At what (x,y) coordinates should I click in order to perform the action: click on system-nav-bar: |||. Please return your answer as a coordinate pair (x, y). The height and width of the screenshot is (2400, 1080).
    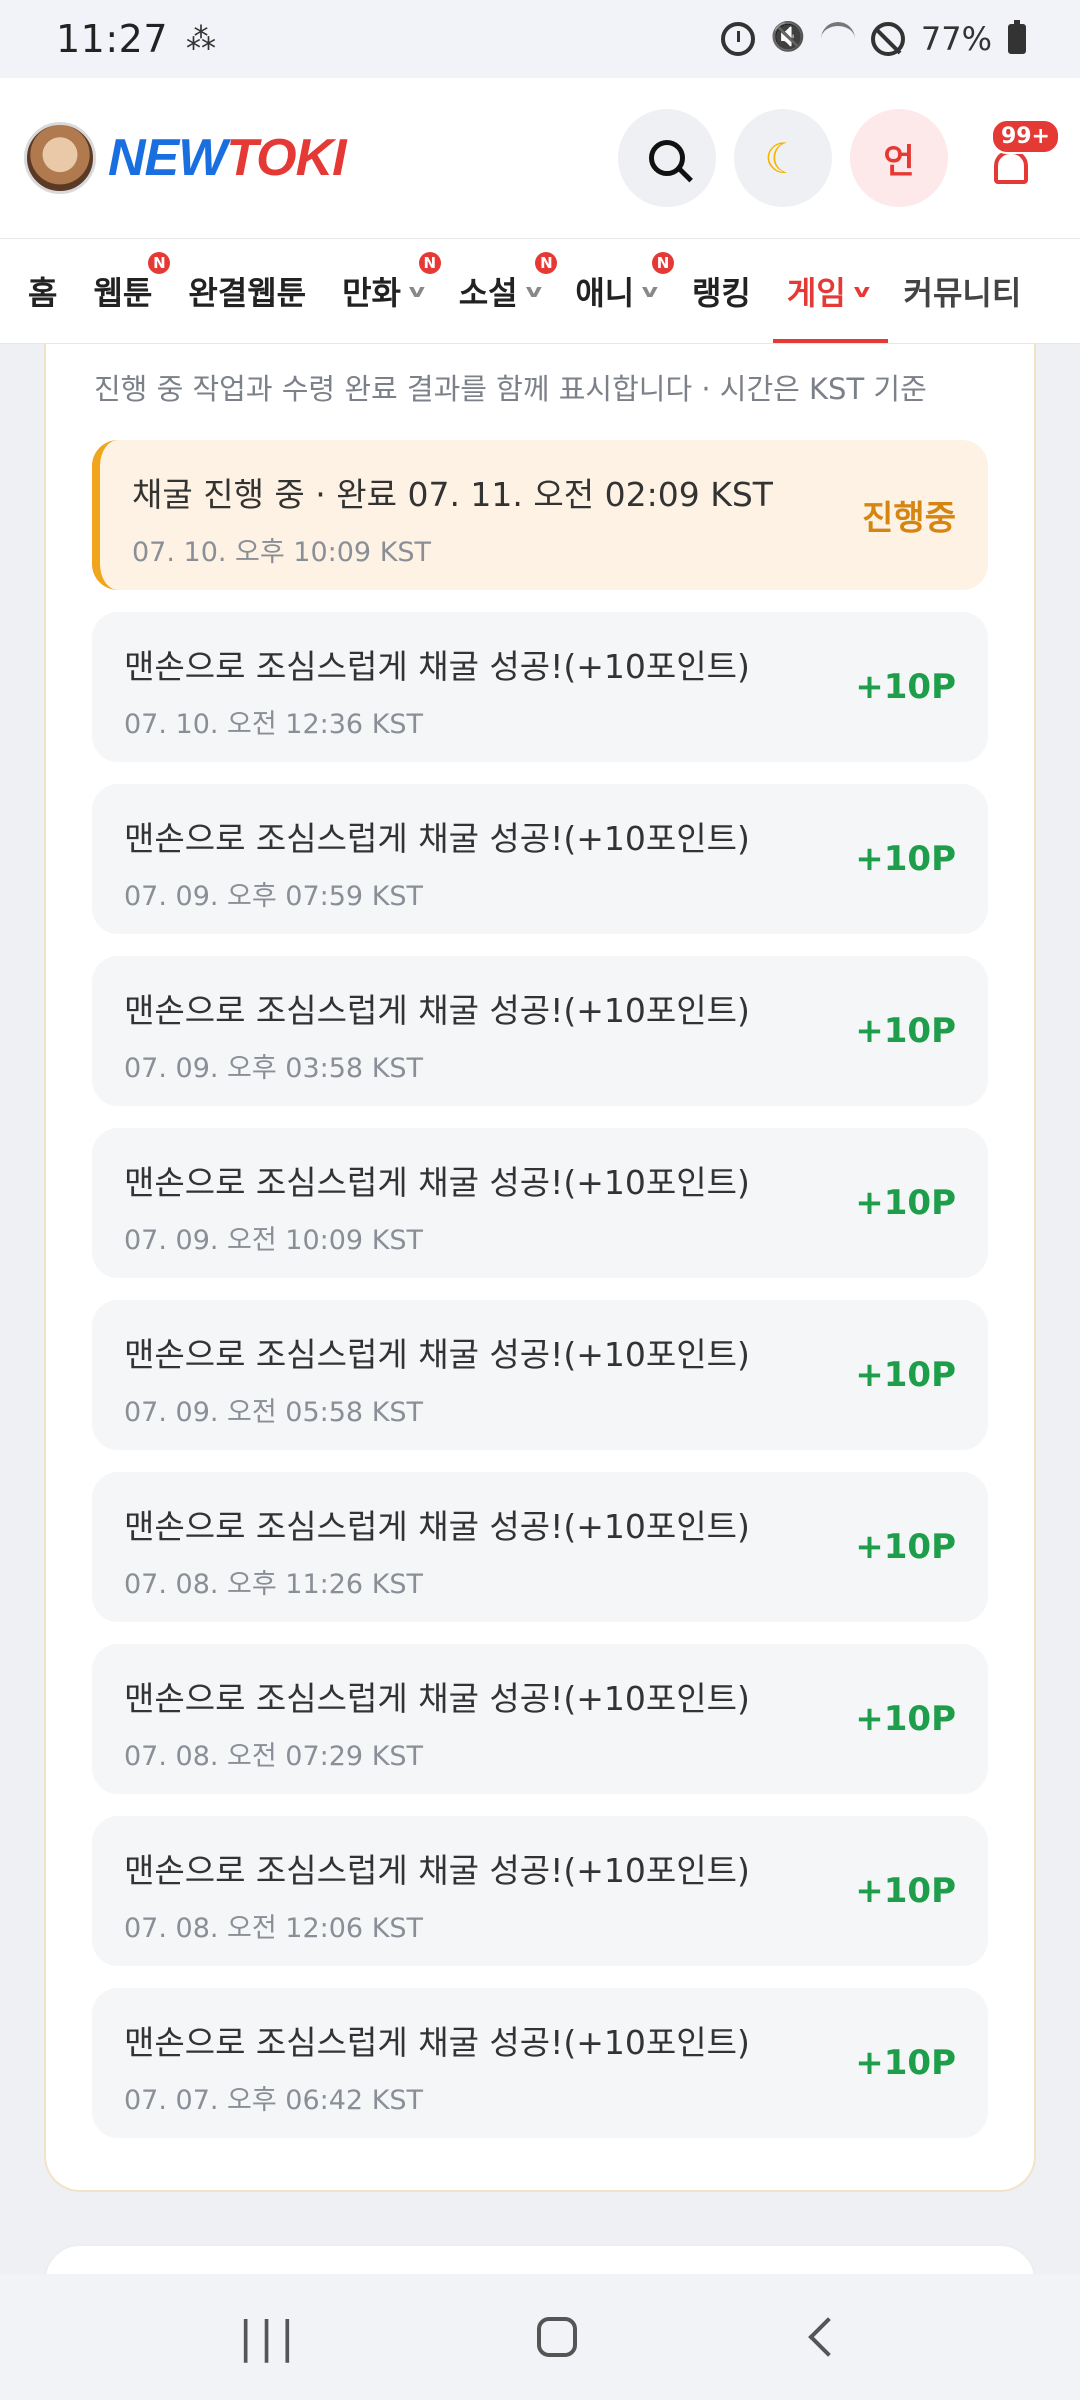
    Looking at the image, I should click on (540, 2337).